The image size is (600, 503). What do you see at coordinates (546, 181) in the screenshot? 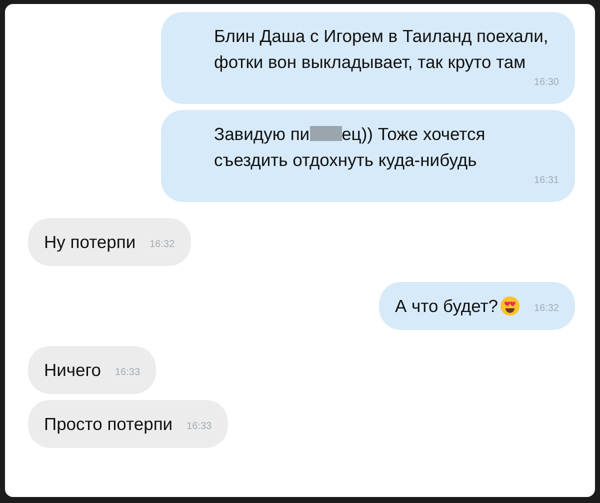
I see `message-time: 16:31` at bounding box center [546, 181].